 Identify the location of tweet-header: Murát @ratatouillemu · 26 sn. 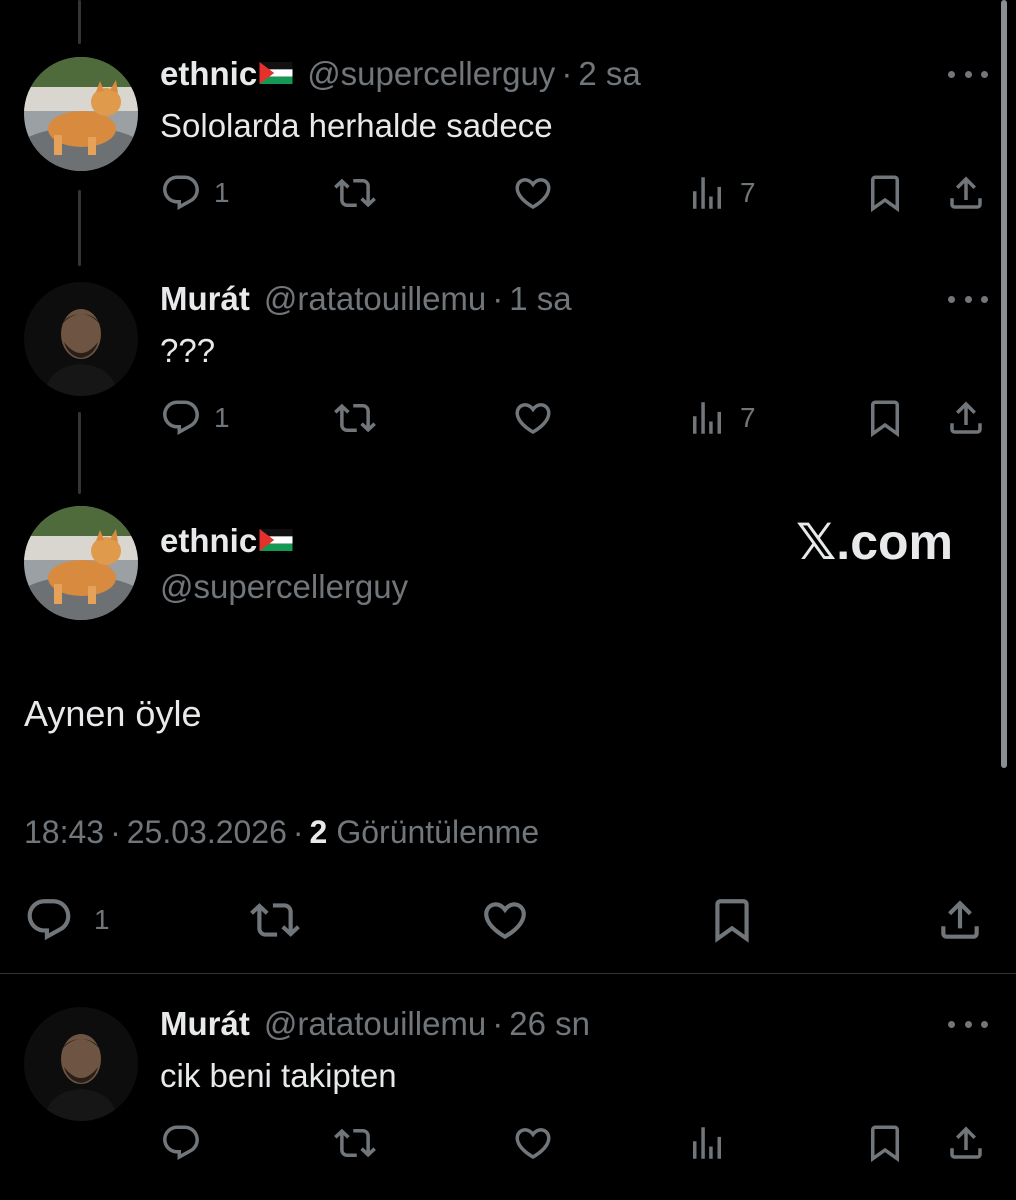
(375, 1024).